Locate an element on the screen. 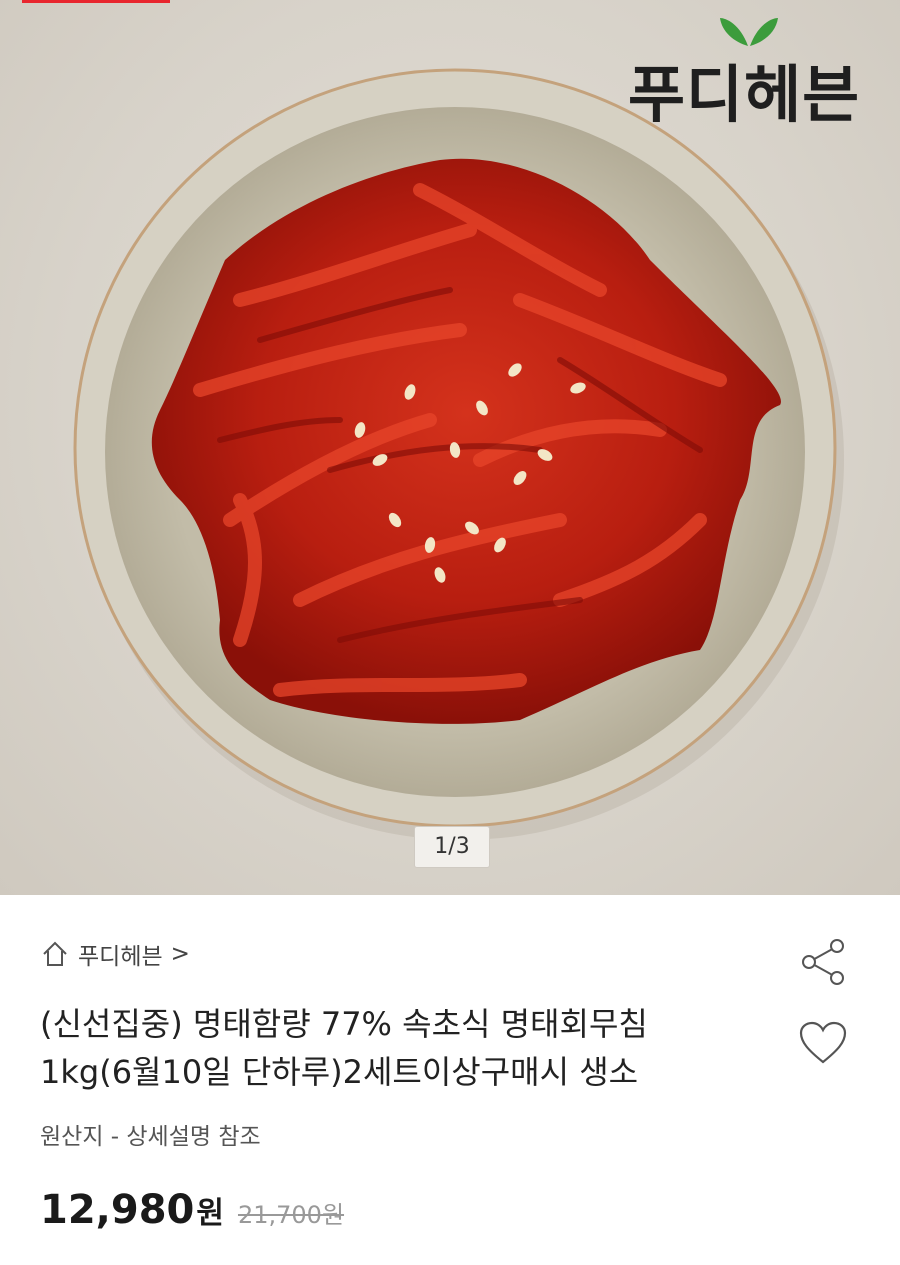 The height and width of the screenshot is (1265, 900). origin-info: 원산지 - 상세설명 참조 is located at coordinates (150, 1137).